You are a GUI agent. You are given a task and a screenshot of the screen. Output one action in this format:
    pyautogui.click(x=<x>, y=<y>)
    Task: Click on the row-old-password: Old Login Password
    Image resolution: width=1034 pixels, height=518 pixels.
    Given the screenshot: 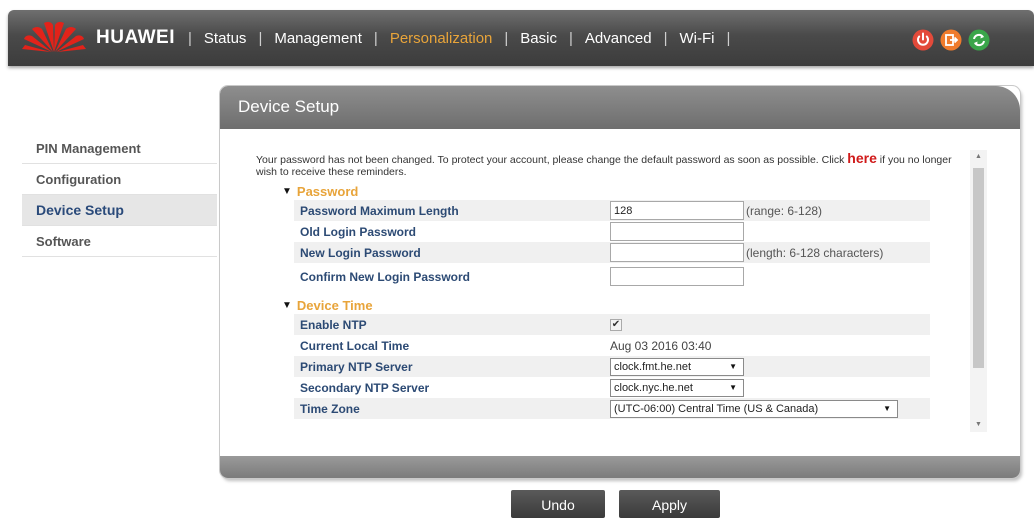 What is the action you would take?
    pyautogui.click(x=612, y=231)
    